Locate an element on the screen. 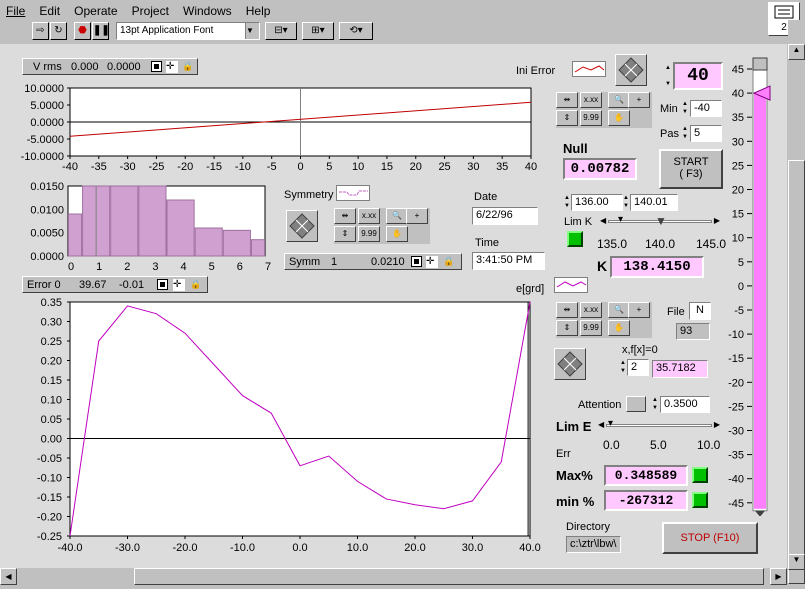  pause-button: ❚❚ is located at coordinates (101, 31).